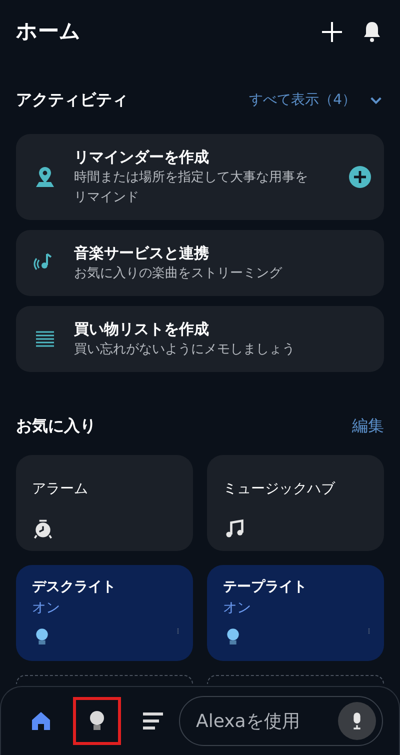 The height and width of the screenshot is (755, 400). What do you see at coordinates (74, 587) in the screenshot?
I see `tile-label: デスクライト` at bounding box center [74, 587].